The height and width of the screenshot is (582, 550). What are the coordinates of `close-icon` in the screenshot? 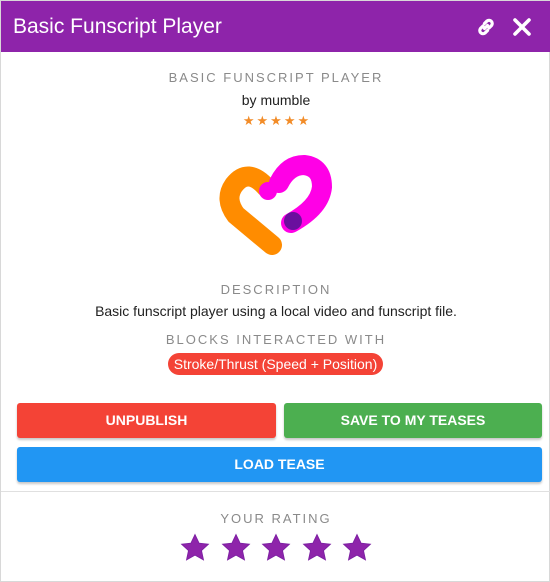 It's located at (522, 27).